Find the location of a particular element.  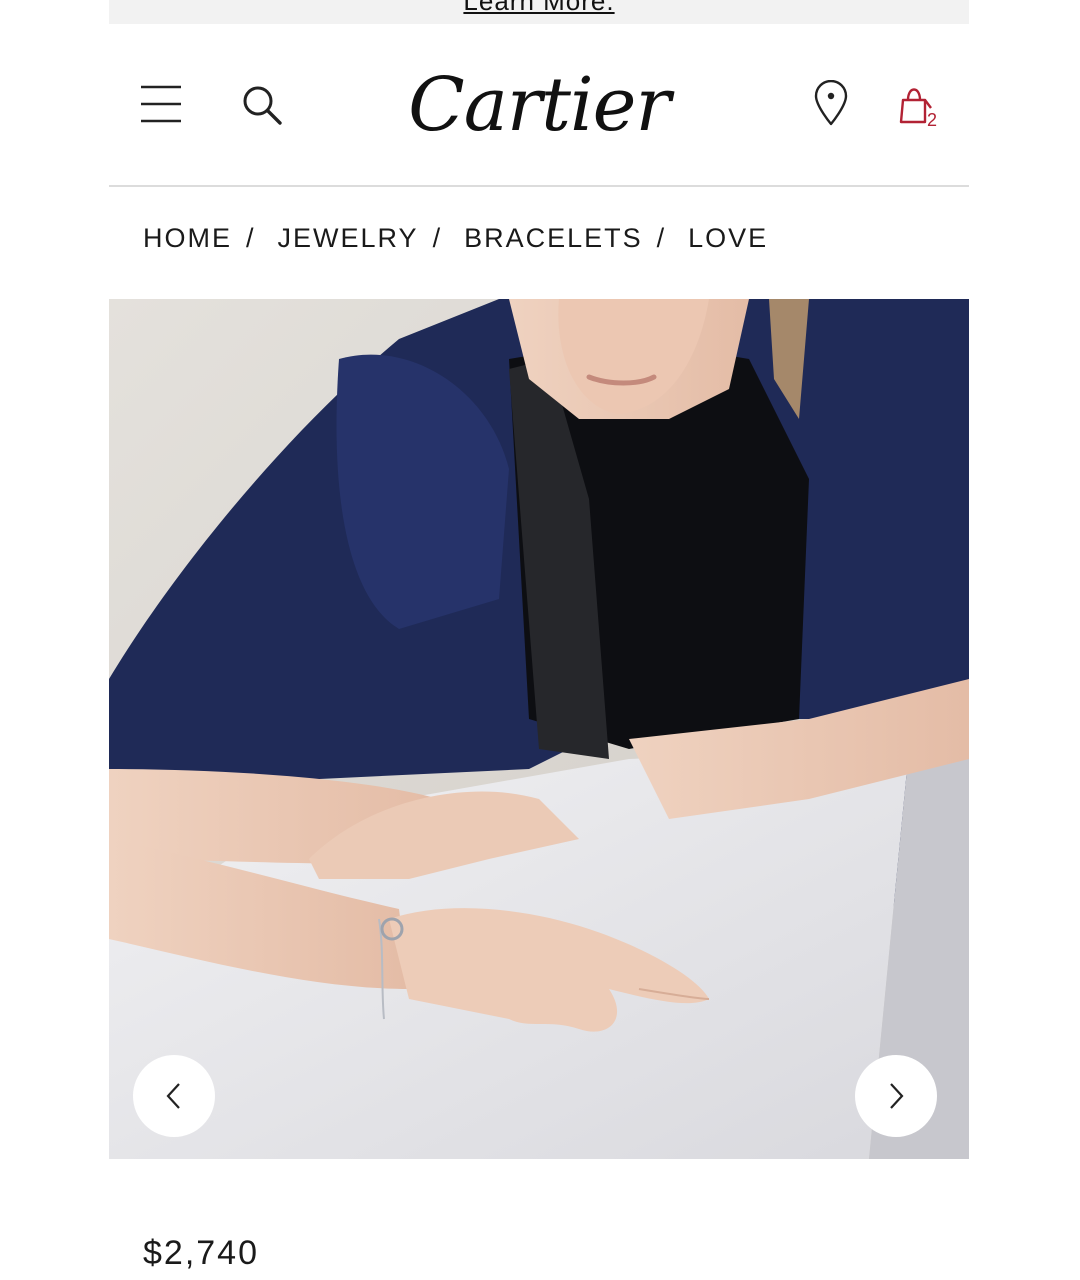

gallery-prev-button is located at coordinates (174, 1096).